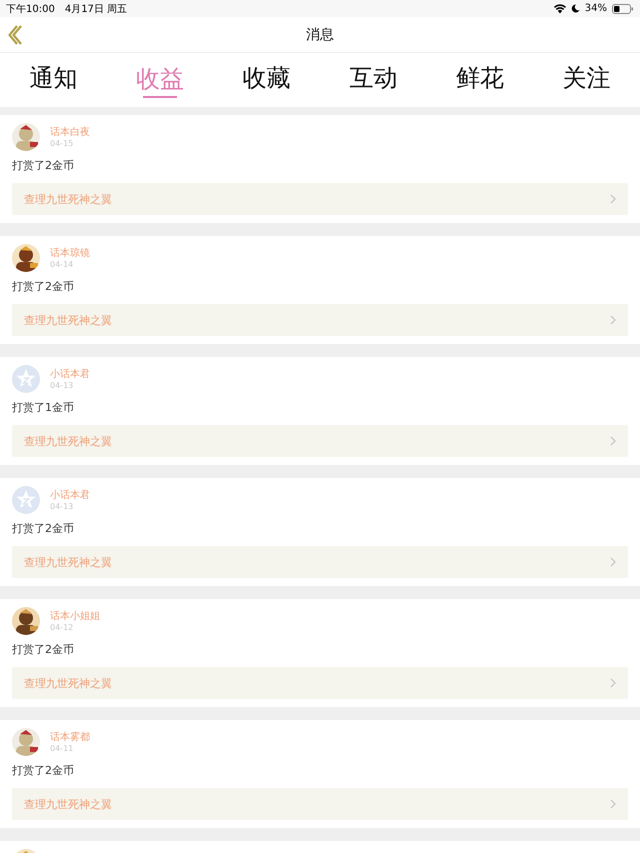  Describe the element at coordinates (480, 76) in the screenshot. I see `tab: 鲜花` at that location.